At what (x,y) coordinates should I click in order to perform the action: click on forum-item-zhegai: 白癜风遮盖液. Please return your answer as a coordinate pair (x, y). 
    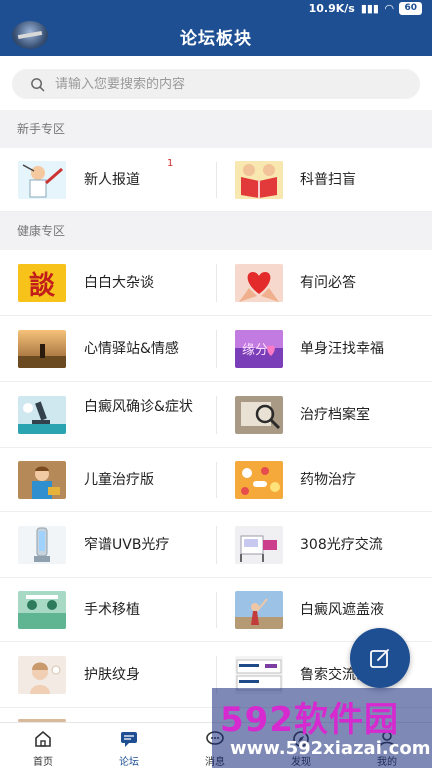
    Looking at the image, I should click on (324, 609).